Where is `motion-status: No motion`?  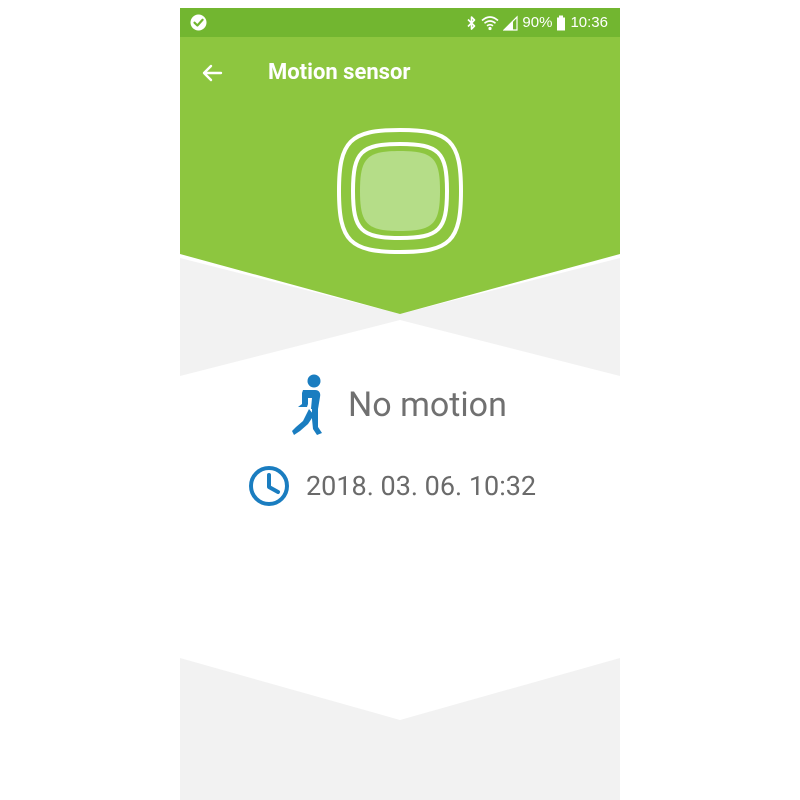
motion-status: No motion is located at coordinates (398, 405).